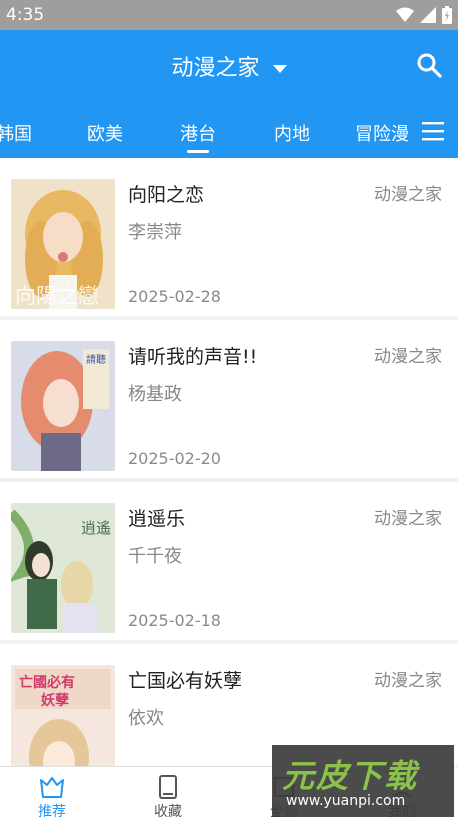 Image resolution: width=458 pixels, height=820 pixels. What do you see at coordinates (146, 718) in the screenshot?
I see `comic-author: 依欢` at bounding box center [146, 718].